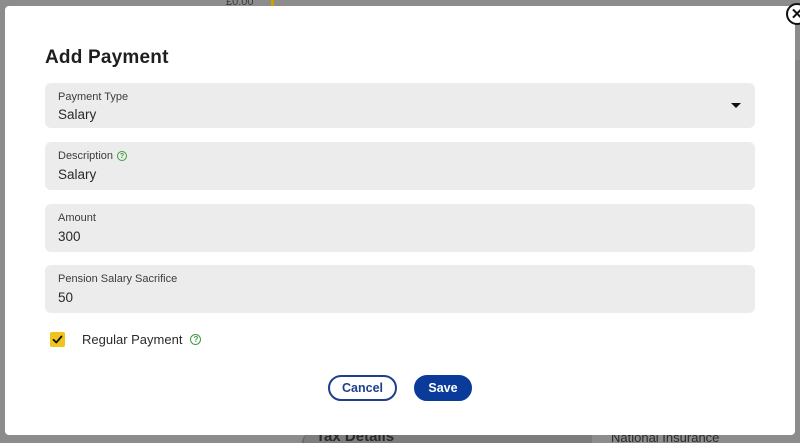 The height and width of the screenshot is (443, 800). What do you see at coordinates (107, 57) in the screenshot?
I see `dialog-title: Add Payment` at bounding box center [107, 57].